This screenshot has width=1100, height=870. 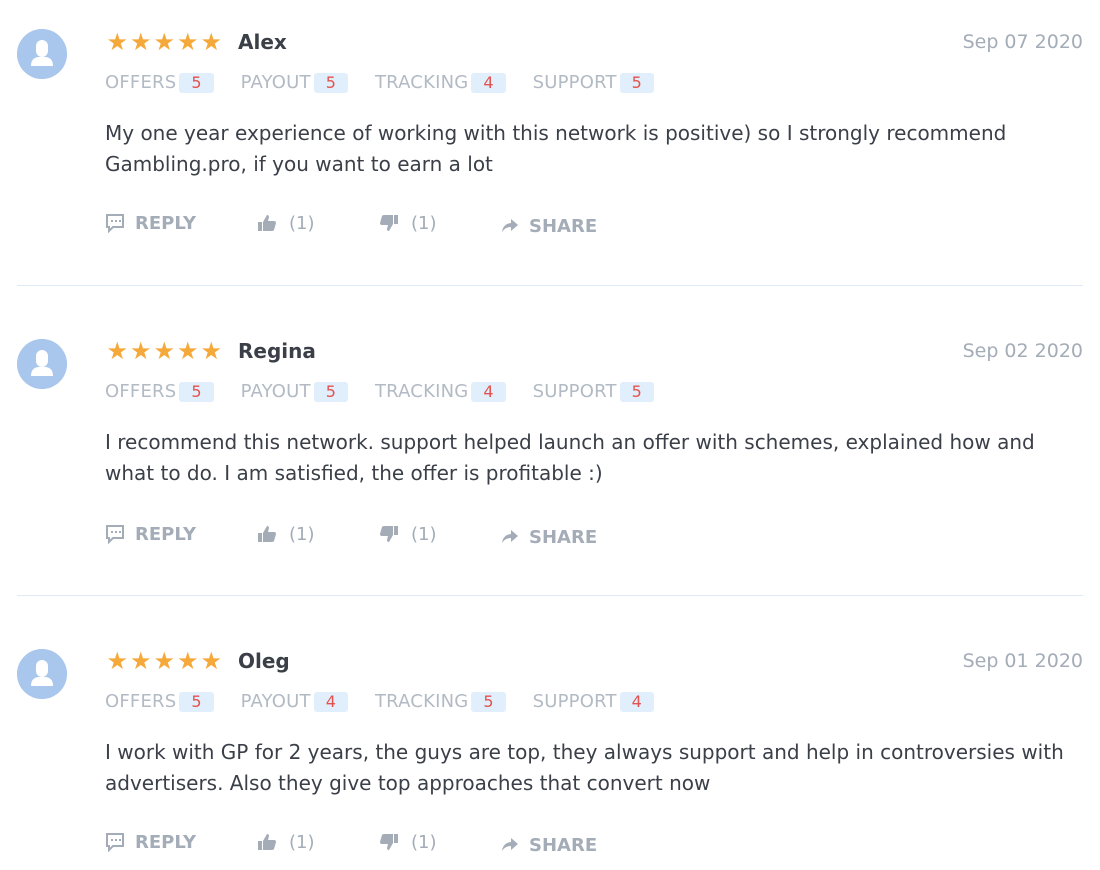 I want to click on review-author: Regina, so click(x=277, y=351).